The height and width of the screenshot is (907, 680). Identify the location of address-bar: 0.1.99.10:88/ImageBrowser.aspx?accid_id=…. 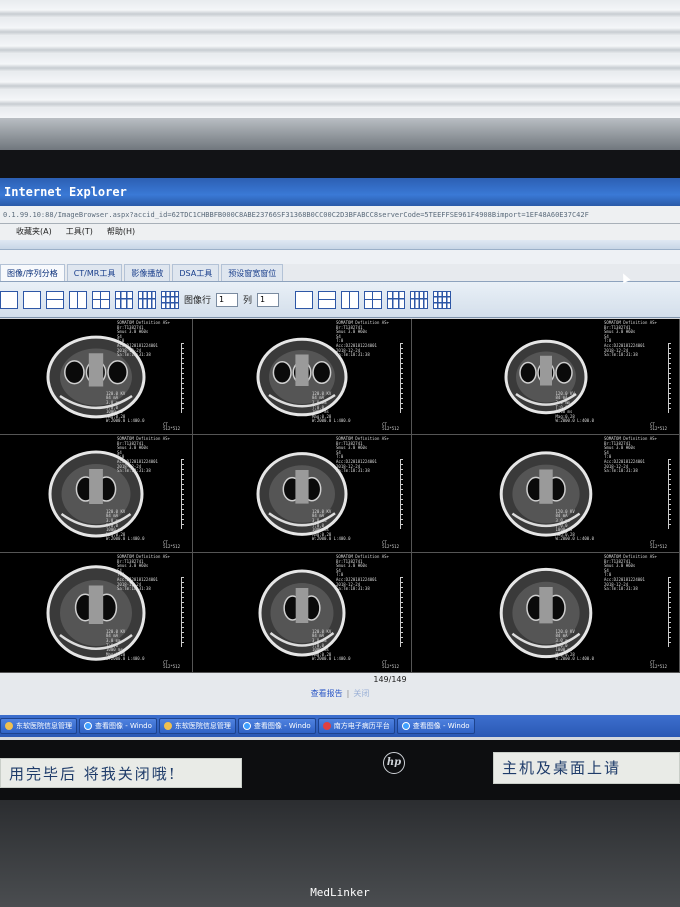
(340, 215).